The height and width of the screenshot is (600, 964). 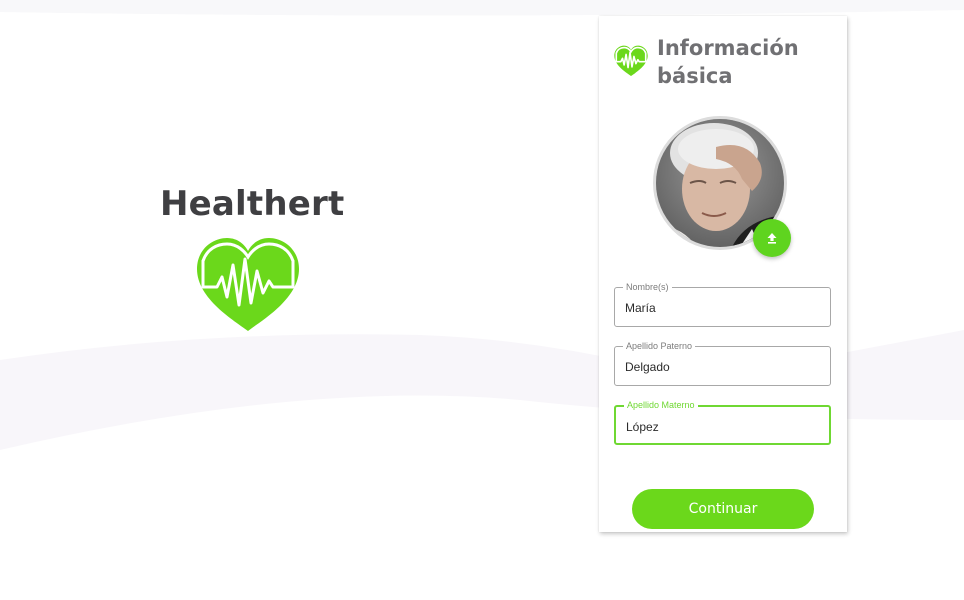 I want to click on nombre-input: María, so click(x=720, y=308).